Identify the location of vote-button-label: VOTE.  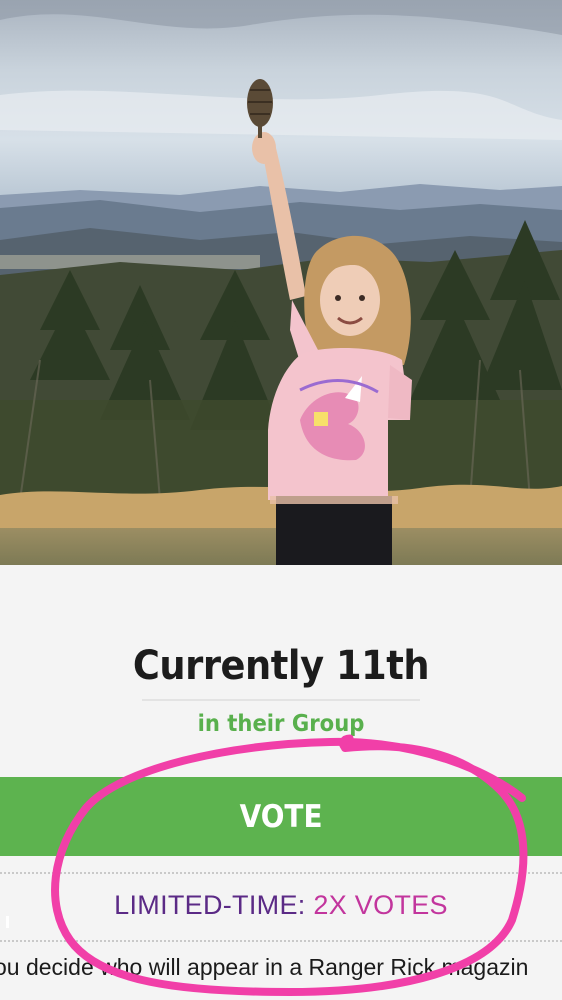
(281, 816).